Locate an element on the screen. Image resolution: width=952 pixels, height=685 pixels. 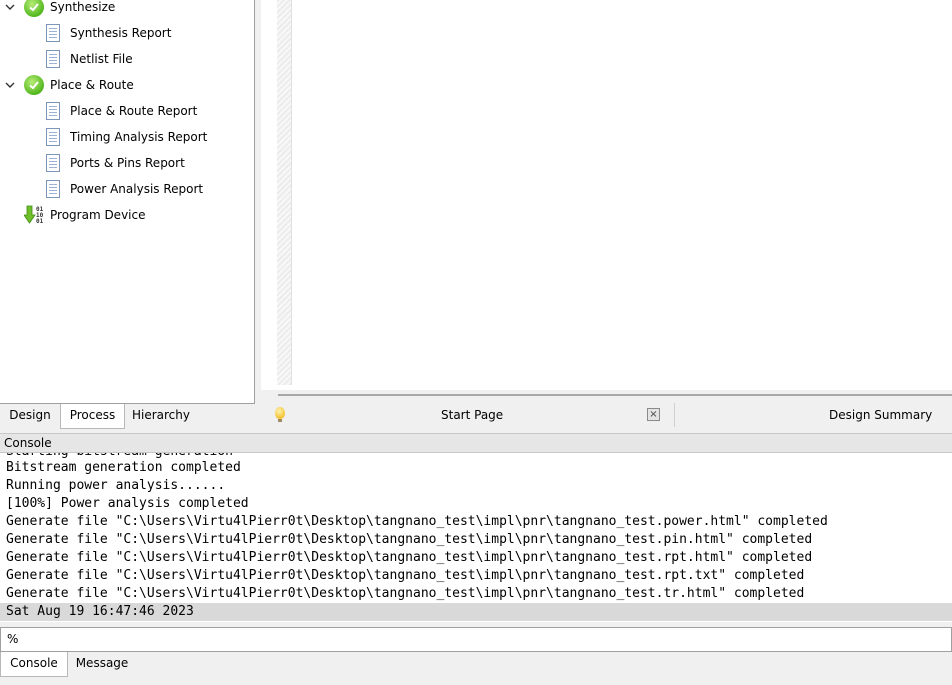
tree-item-place-route: Place & Route is located at coordinates (67, 85).